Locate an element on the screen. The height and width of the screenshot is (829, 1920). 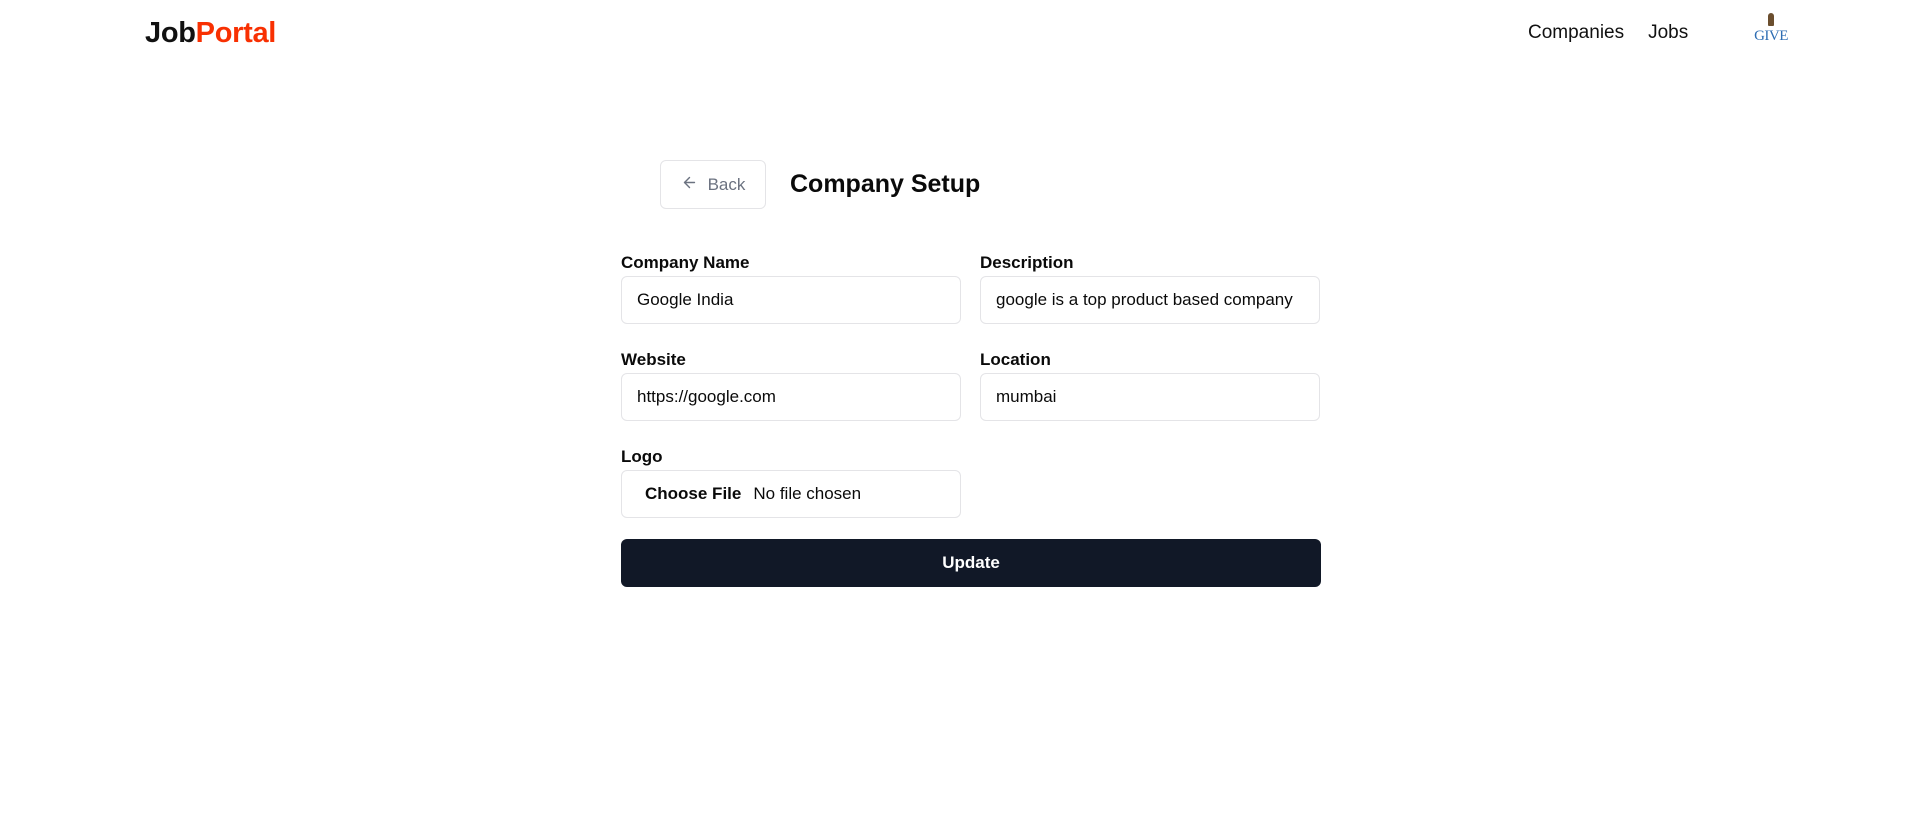
logo-portal-text: Portal is located at coordinates (236, 33).